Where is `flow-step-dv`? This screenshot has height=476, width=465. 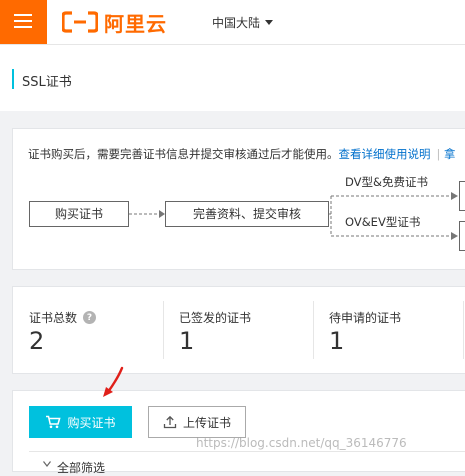 flow-step-dv is located at coordinates (462, 196).